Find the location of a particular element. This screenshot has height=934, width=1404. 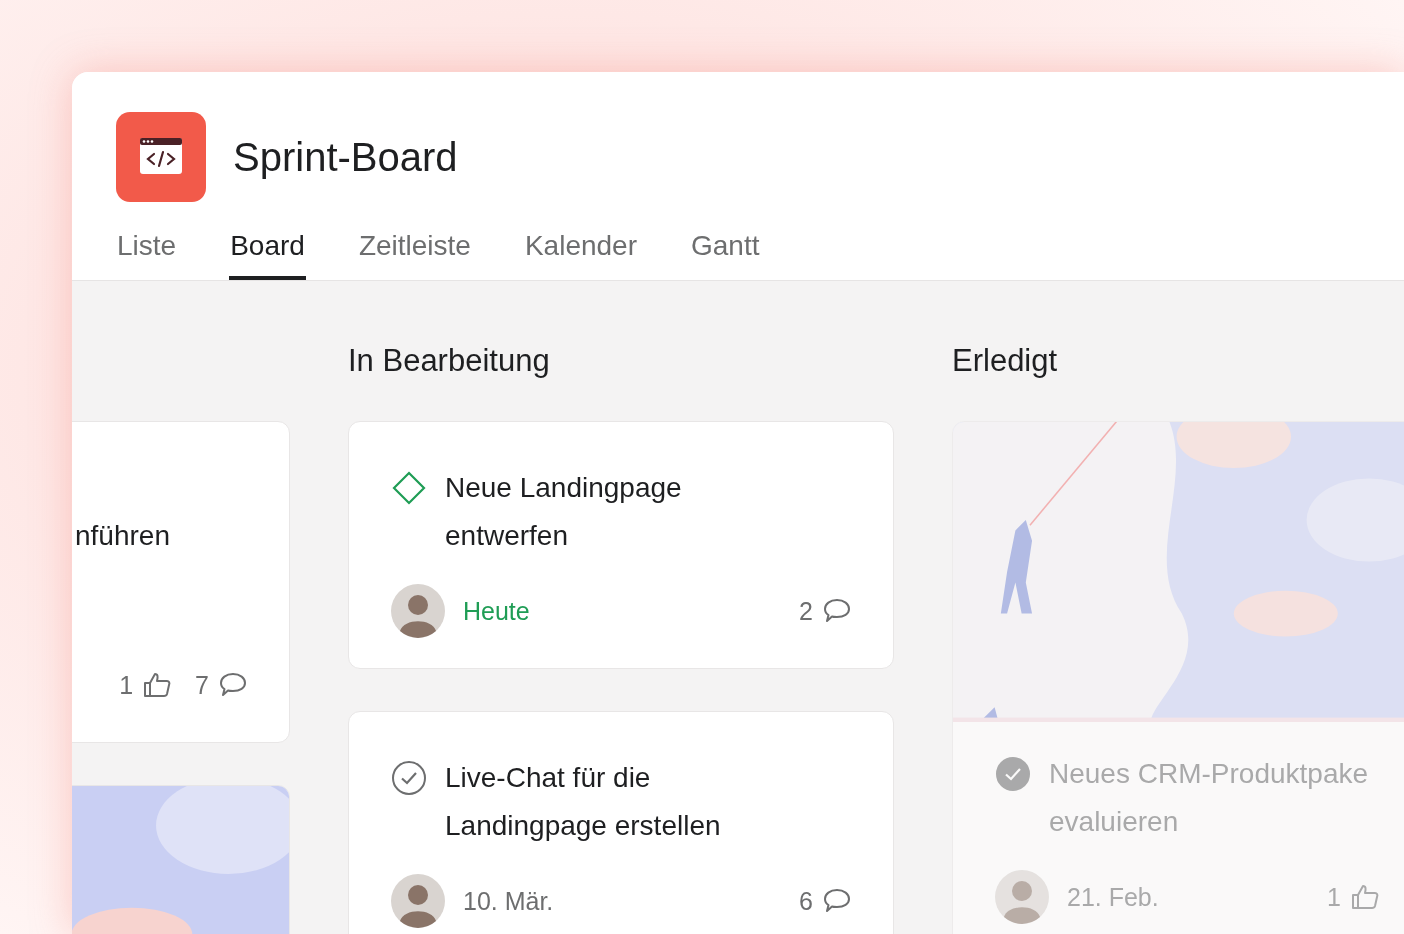

project-title: Sprint-Board is located at coordinates (345, 157).